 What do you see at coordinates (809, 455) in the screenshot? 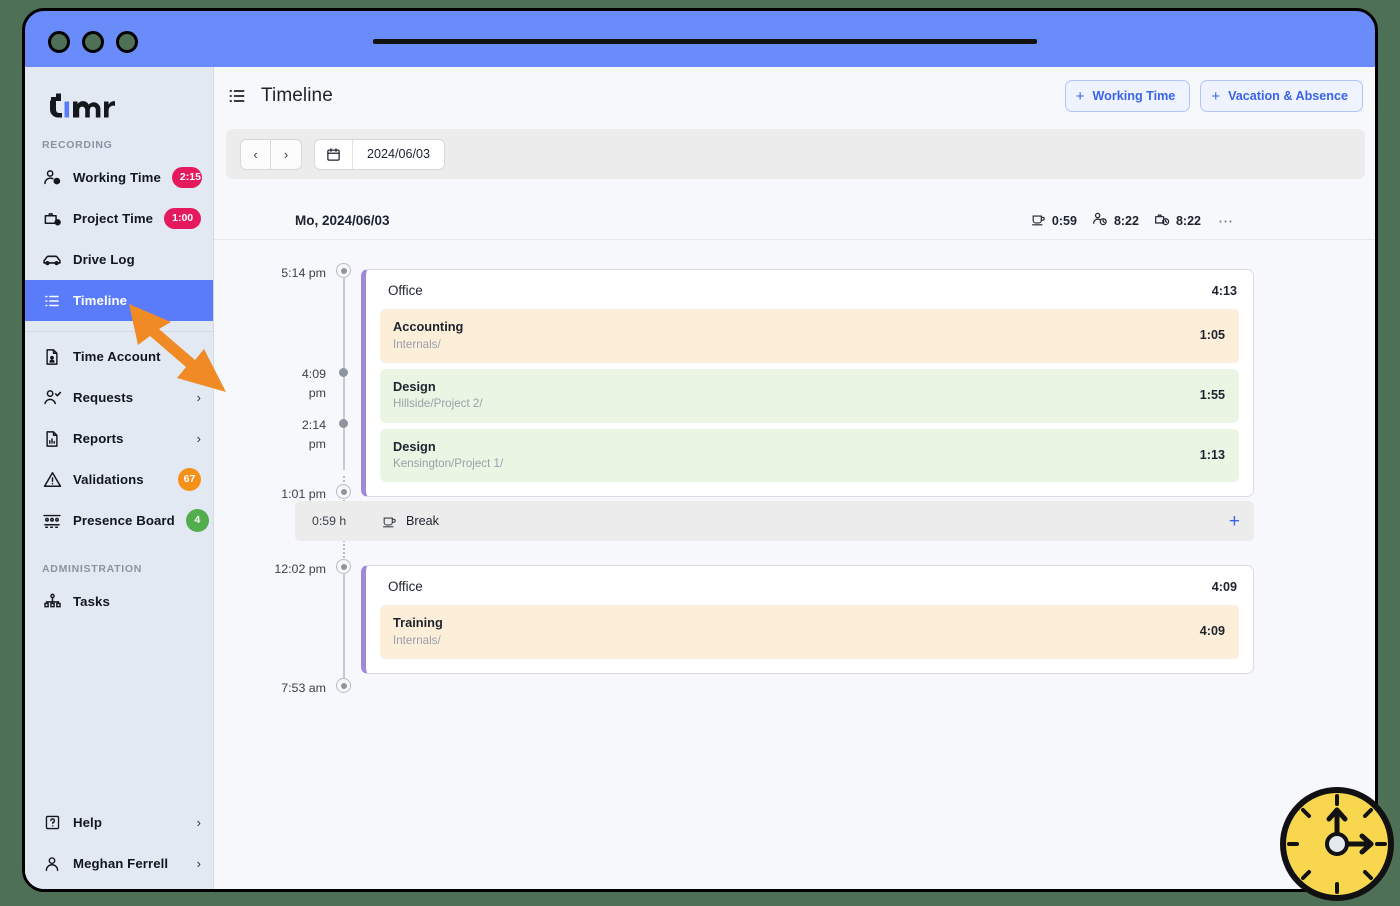
I see `project-time-entry: Design Kensington/Project 1/ 1:13` at bounding box center [809, 455].